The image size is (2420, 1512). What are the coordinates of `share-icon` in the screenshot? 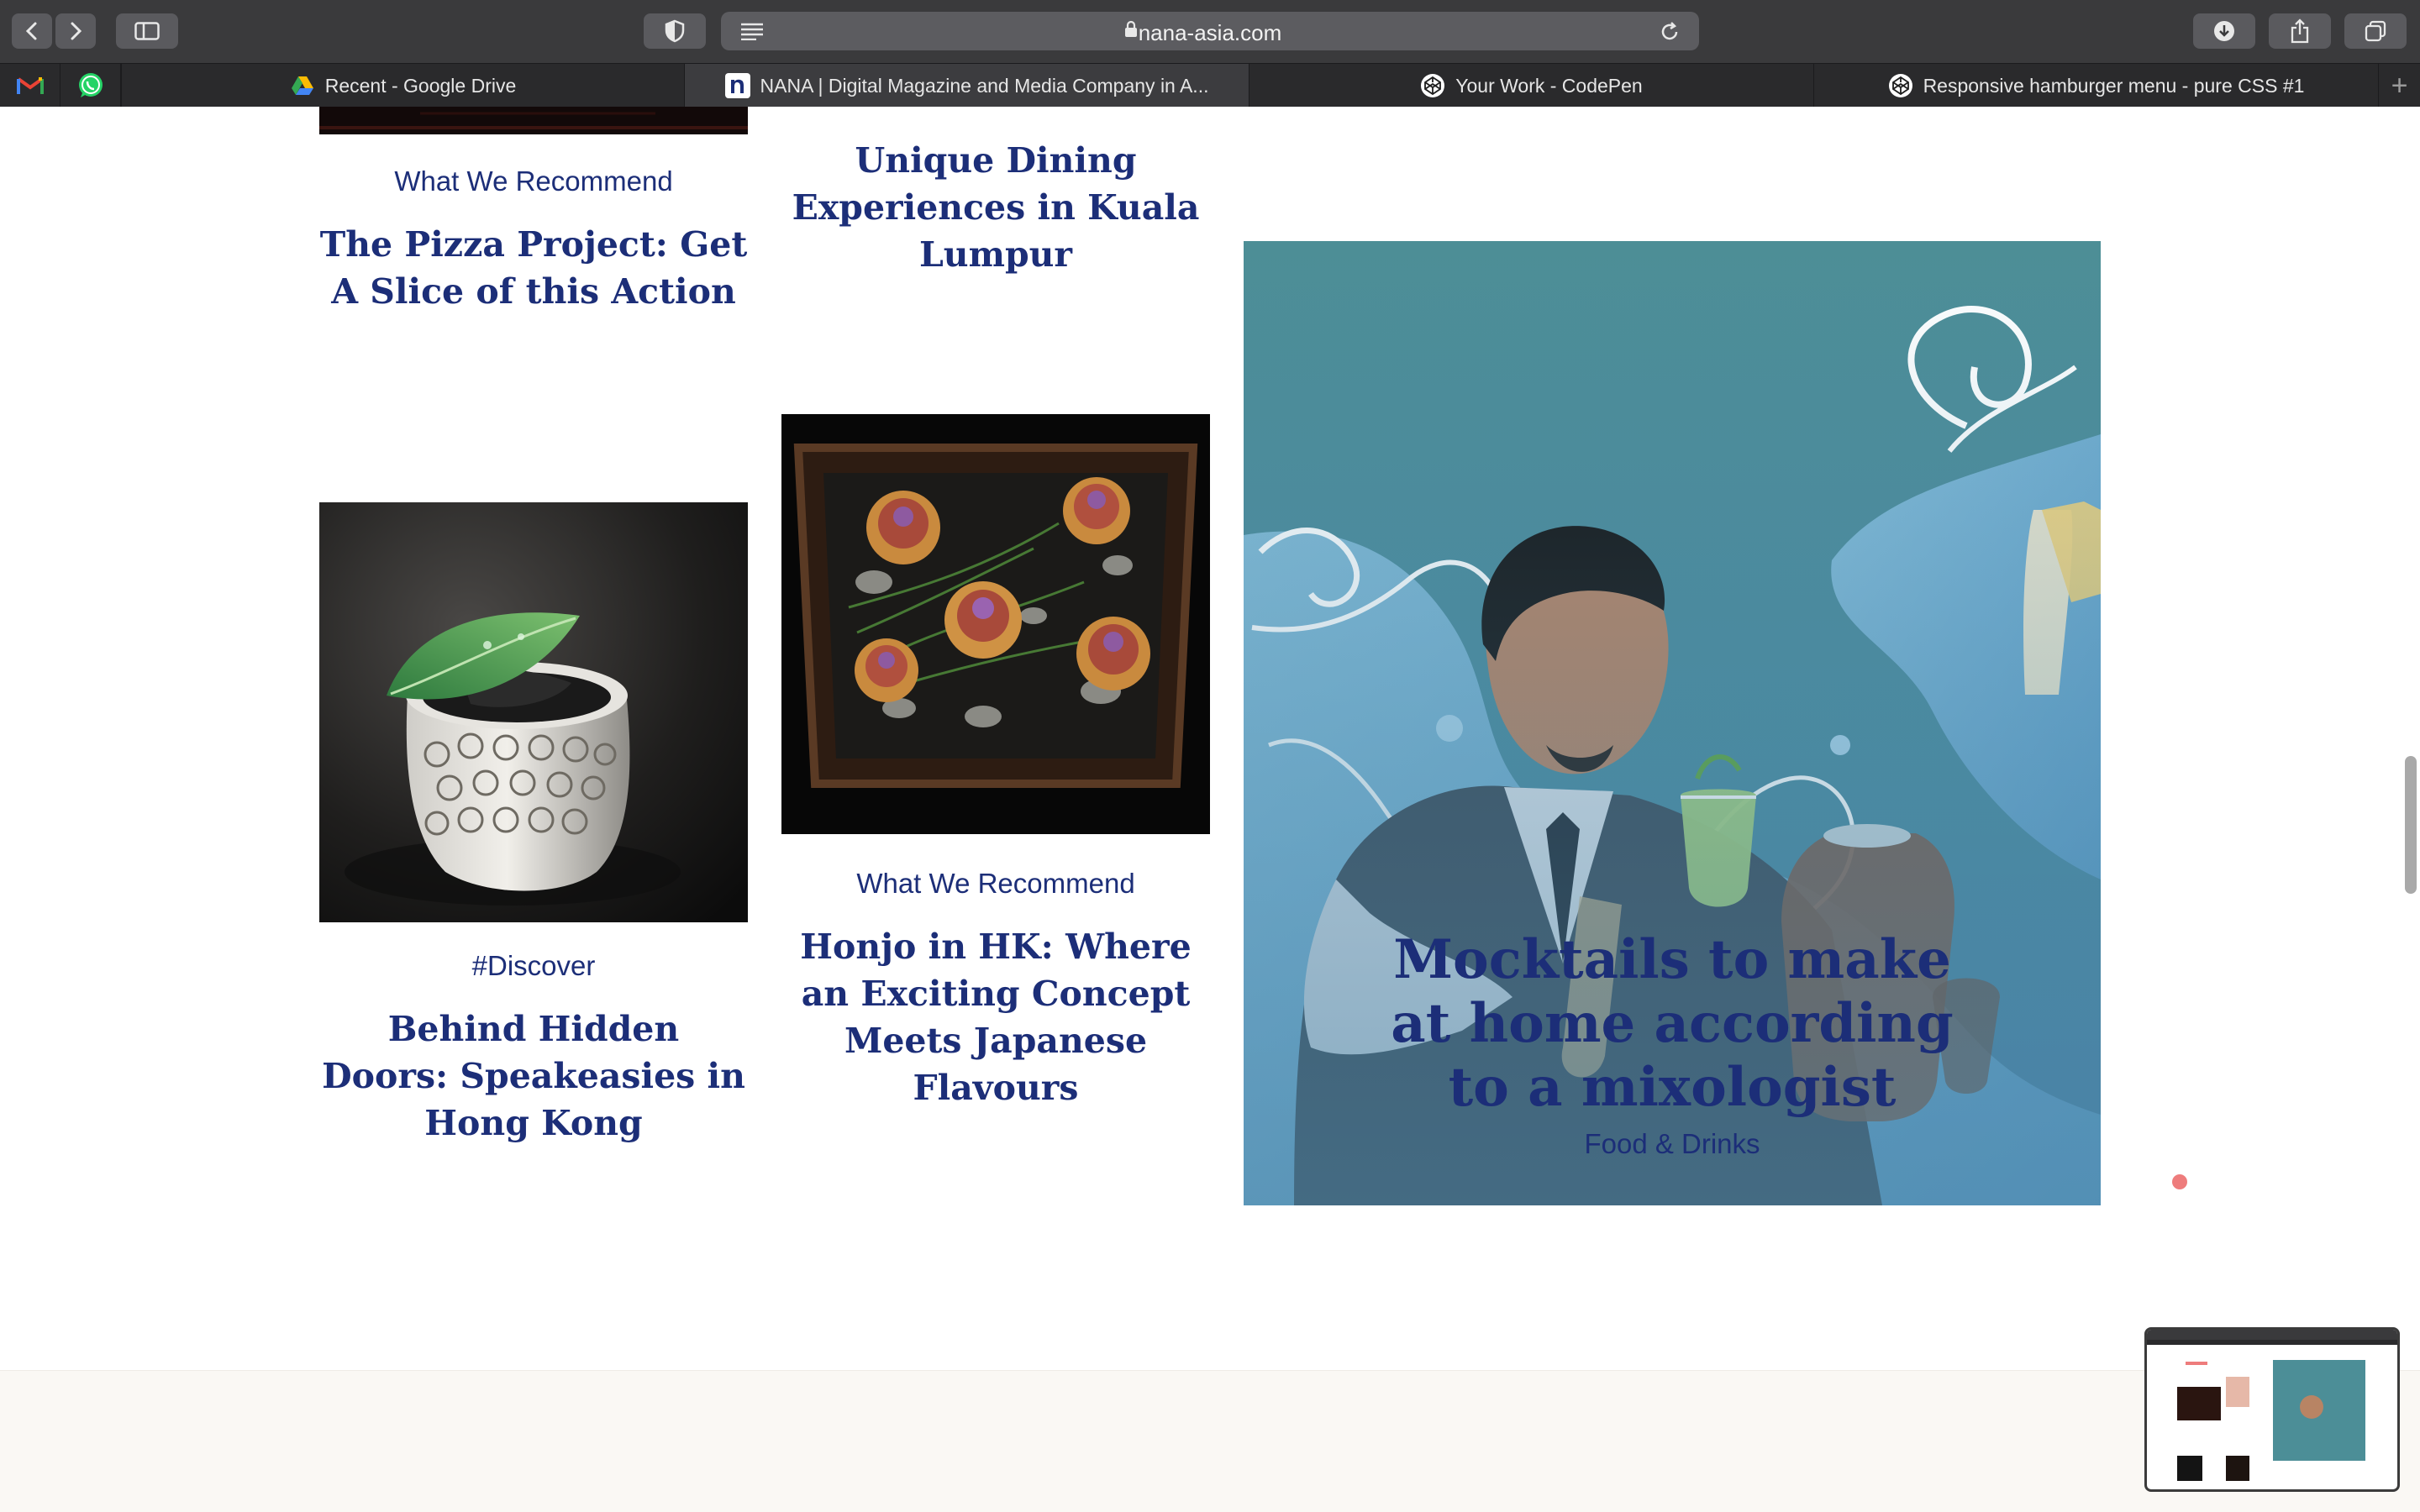 It's located at (2300, 31).